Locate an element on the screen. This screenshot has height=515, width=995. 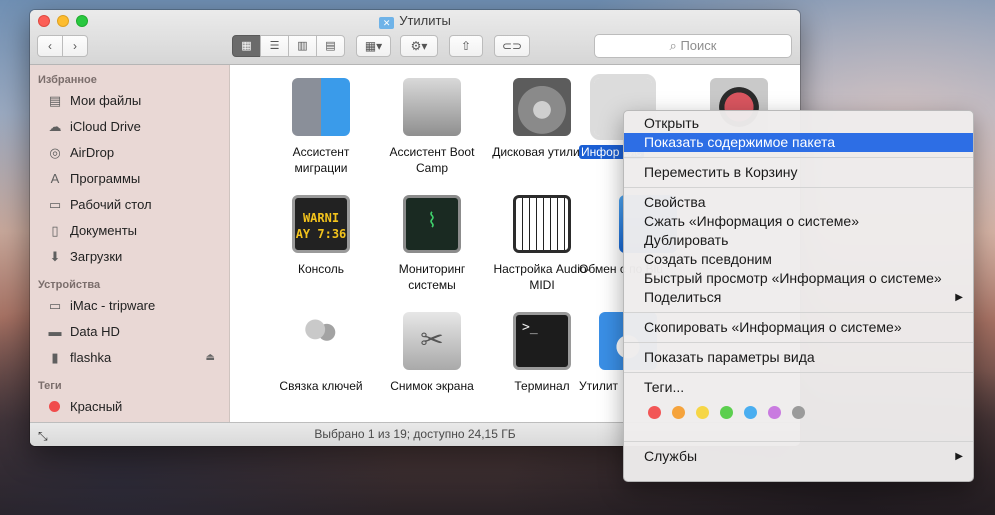
sidebar-item-documents: ▯ Документы is located at coordinates (129, 231).